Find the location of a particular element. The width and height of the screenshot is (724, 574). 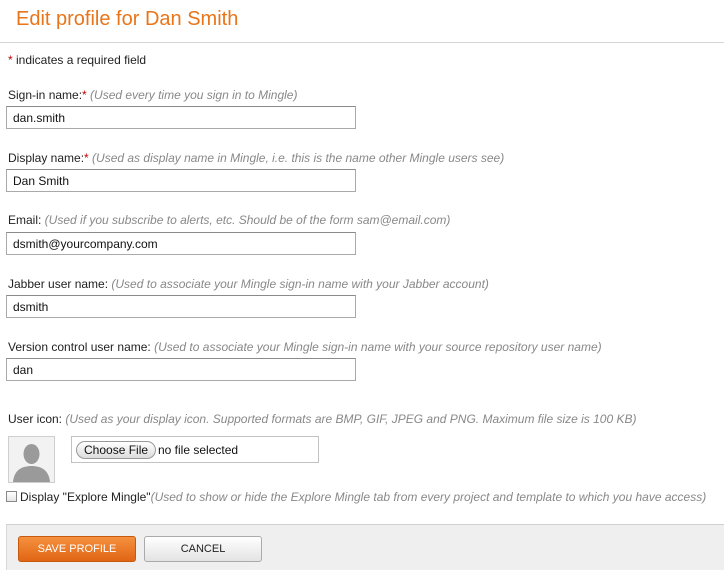

vcs-label: Version control user name: is located at coordinates (79, 347).